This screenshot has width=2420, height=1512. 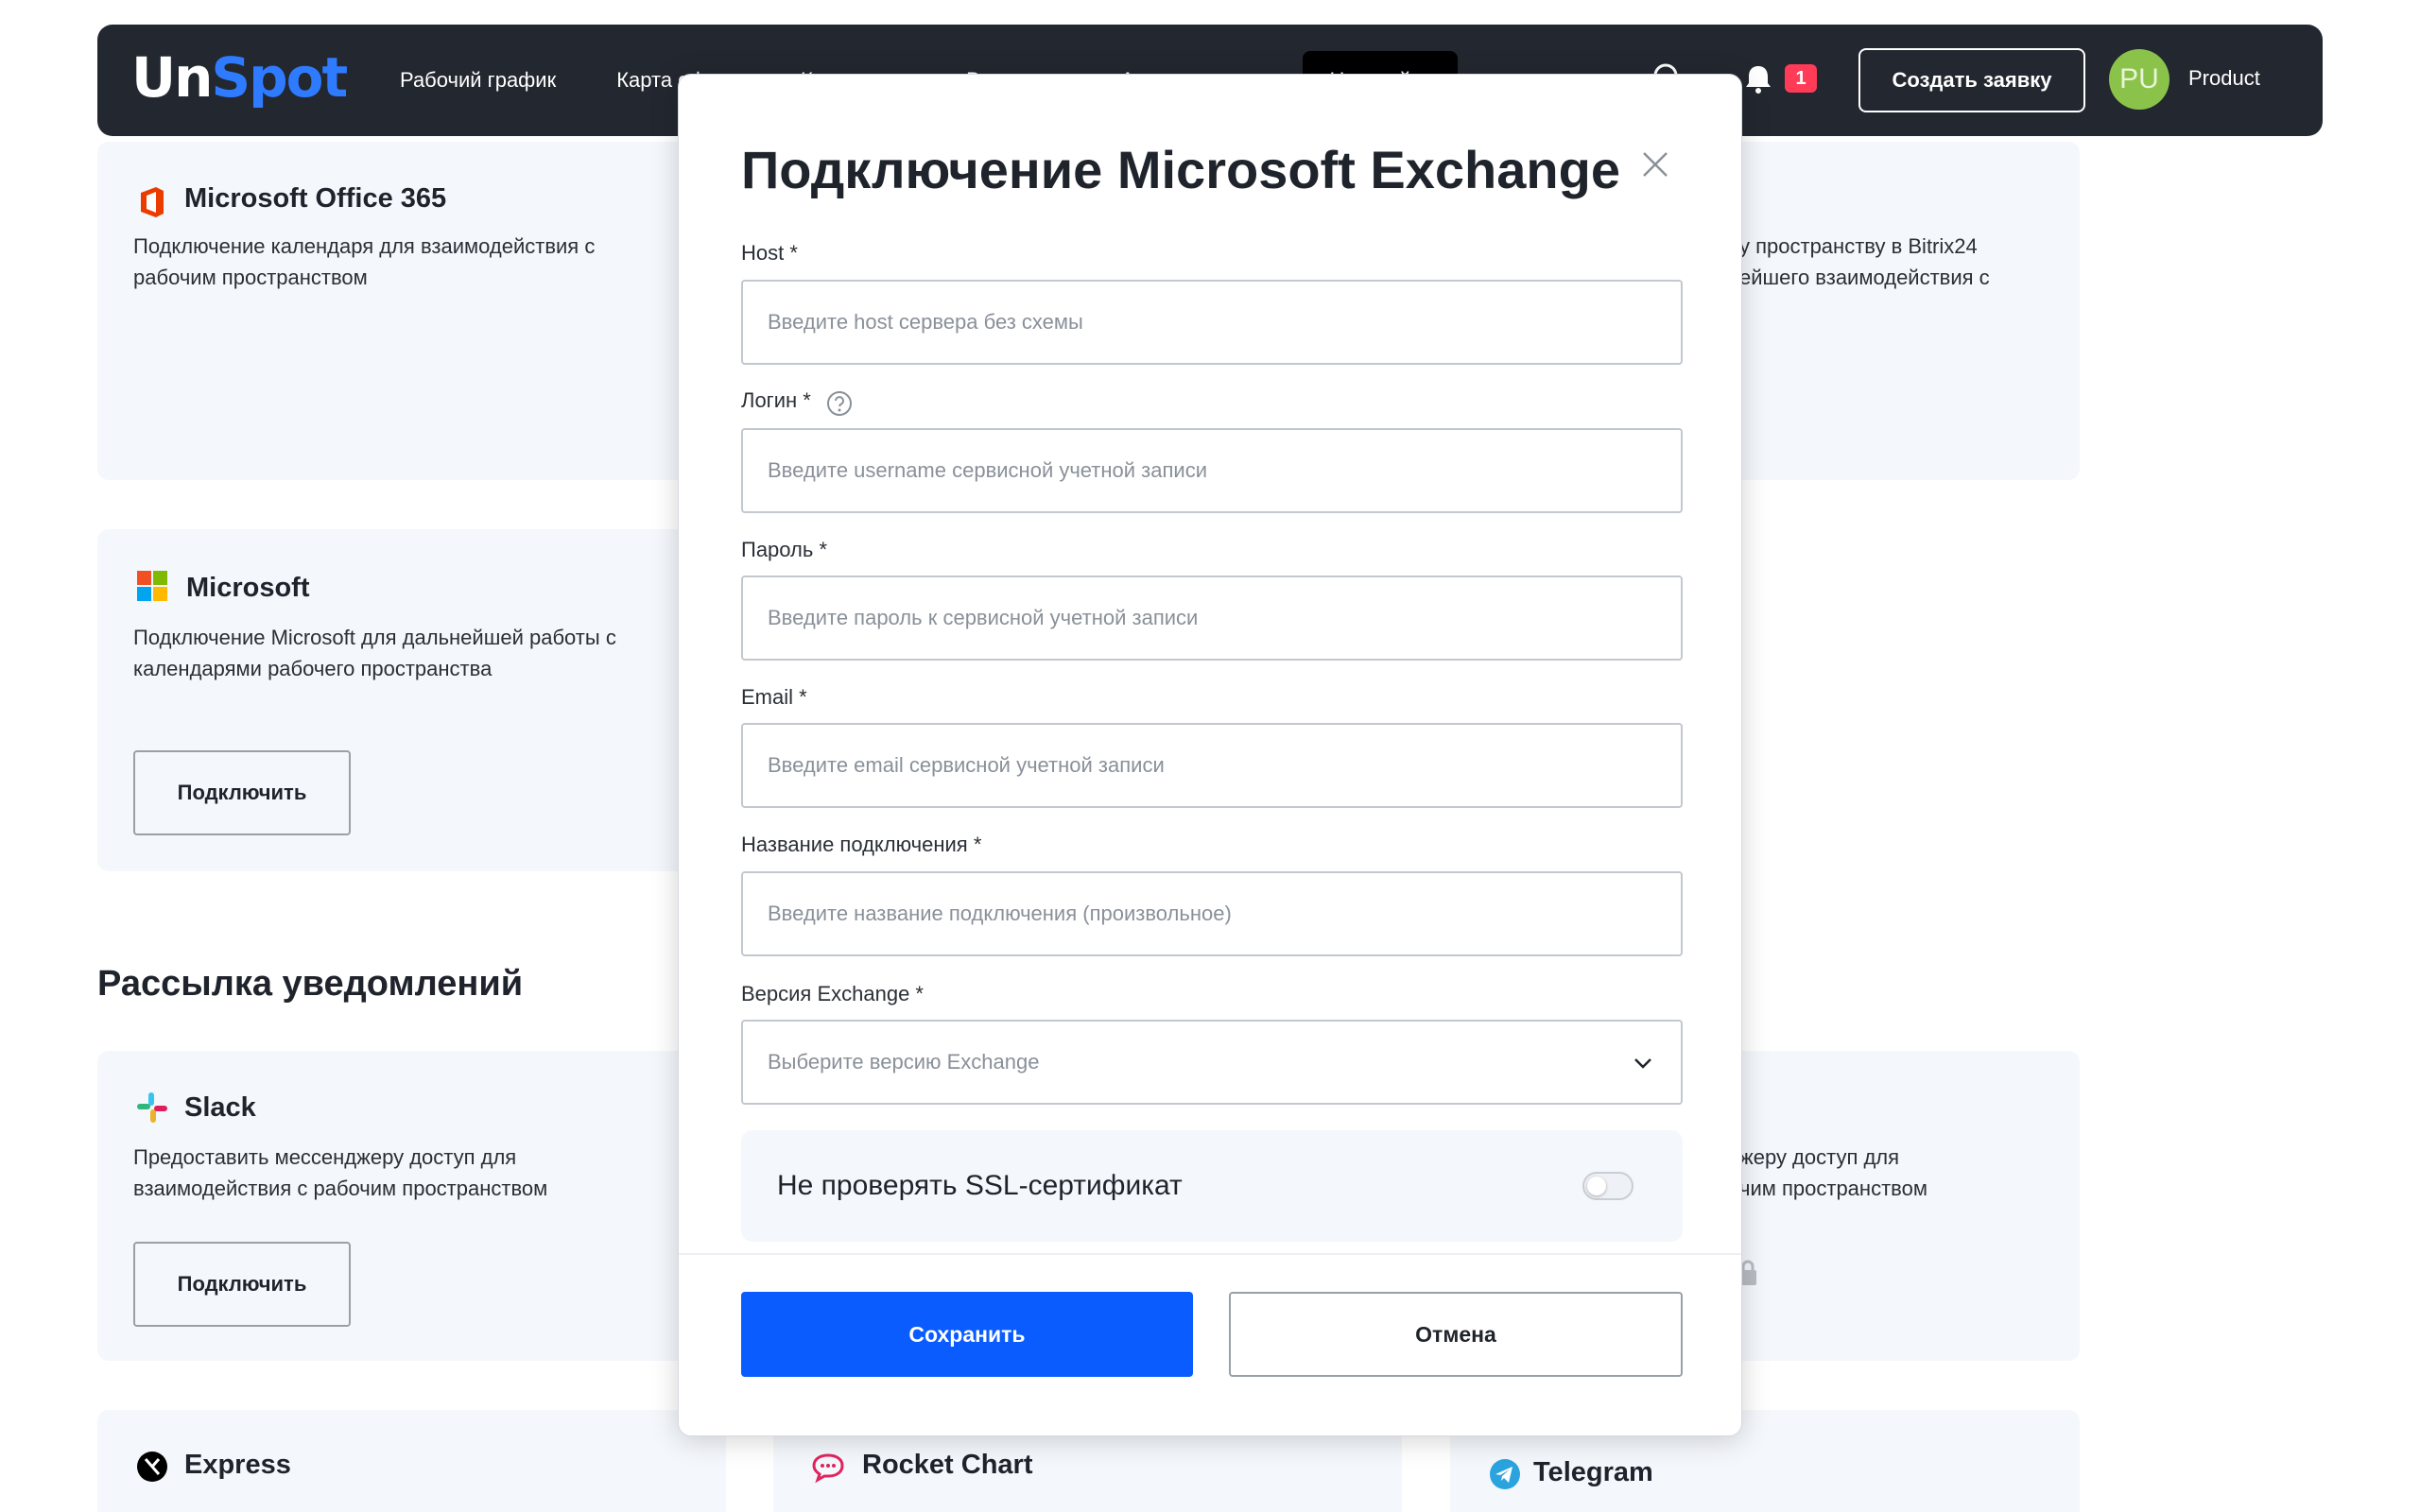 What do you see at coordinates (980, 1185) in the screenshot?
I see `ssl-label: Не проверять SSL-сертификат` at bounding box center [980, 1185].